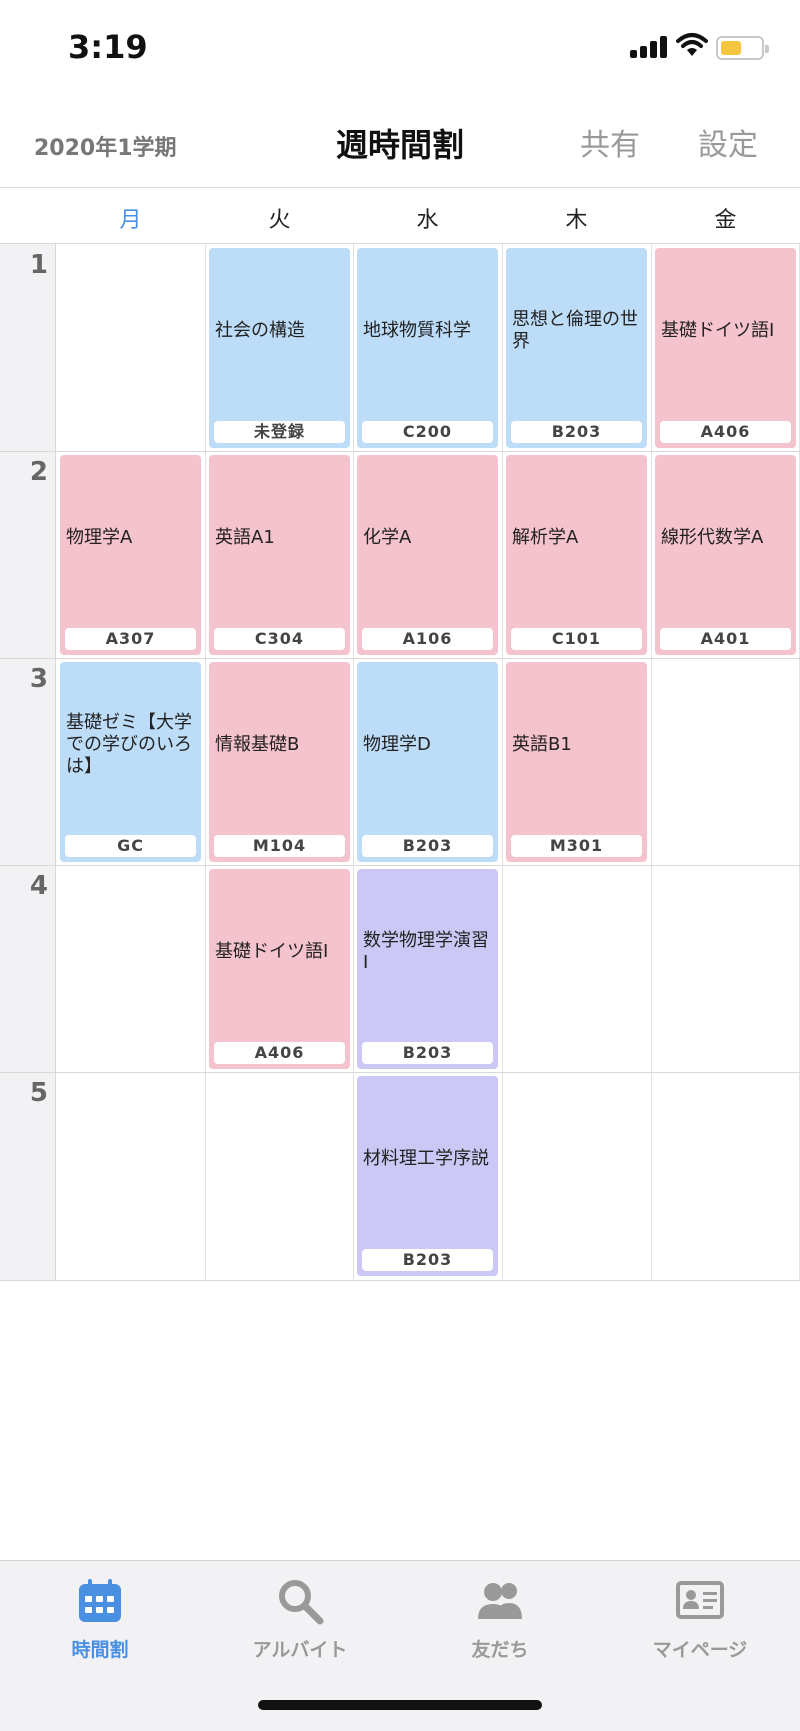  I want to click on course-room: C304, so click(279, 639).